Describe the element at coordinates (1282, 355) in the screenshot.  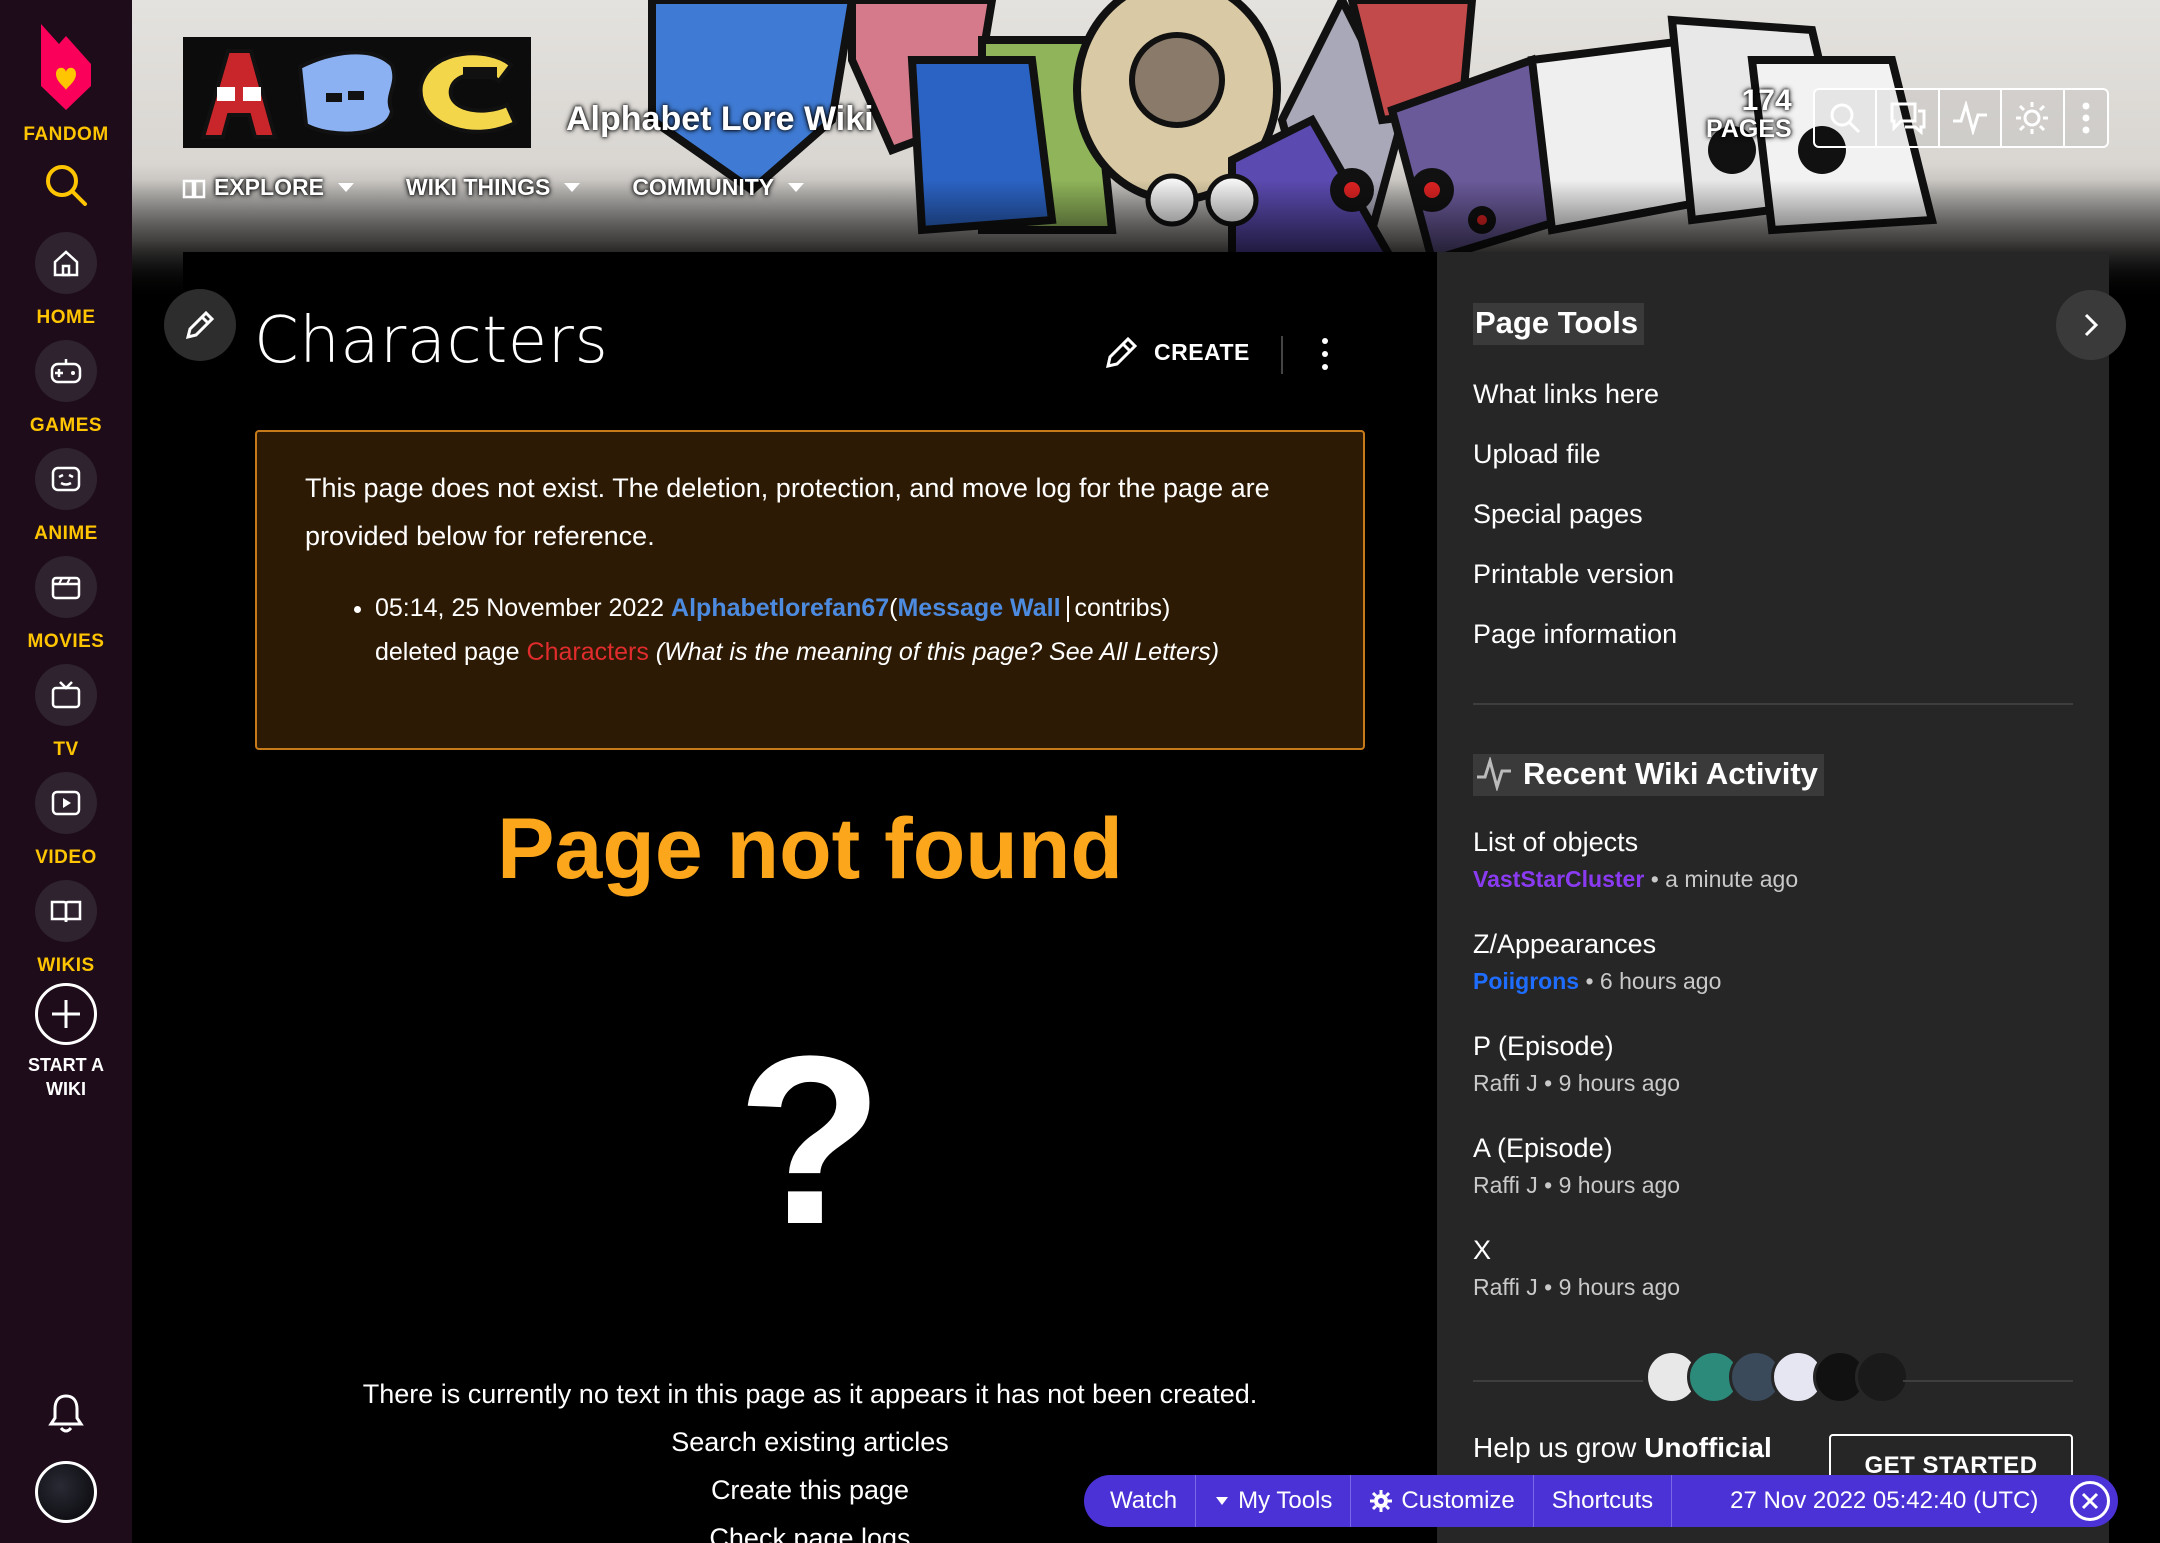
I see `title-divider` at that location.